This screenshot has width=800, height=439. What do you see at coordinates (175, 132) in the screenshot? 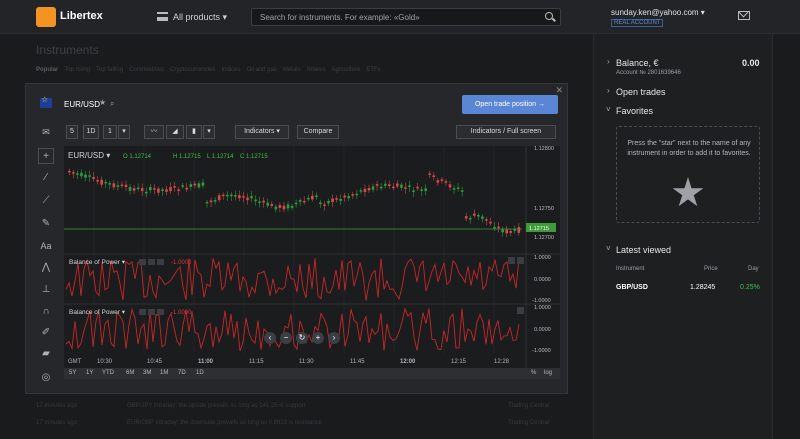
I see `area-chart-icon: ◢` at bounding box center [175, 132].